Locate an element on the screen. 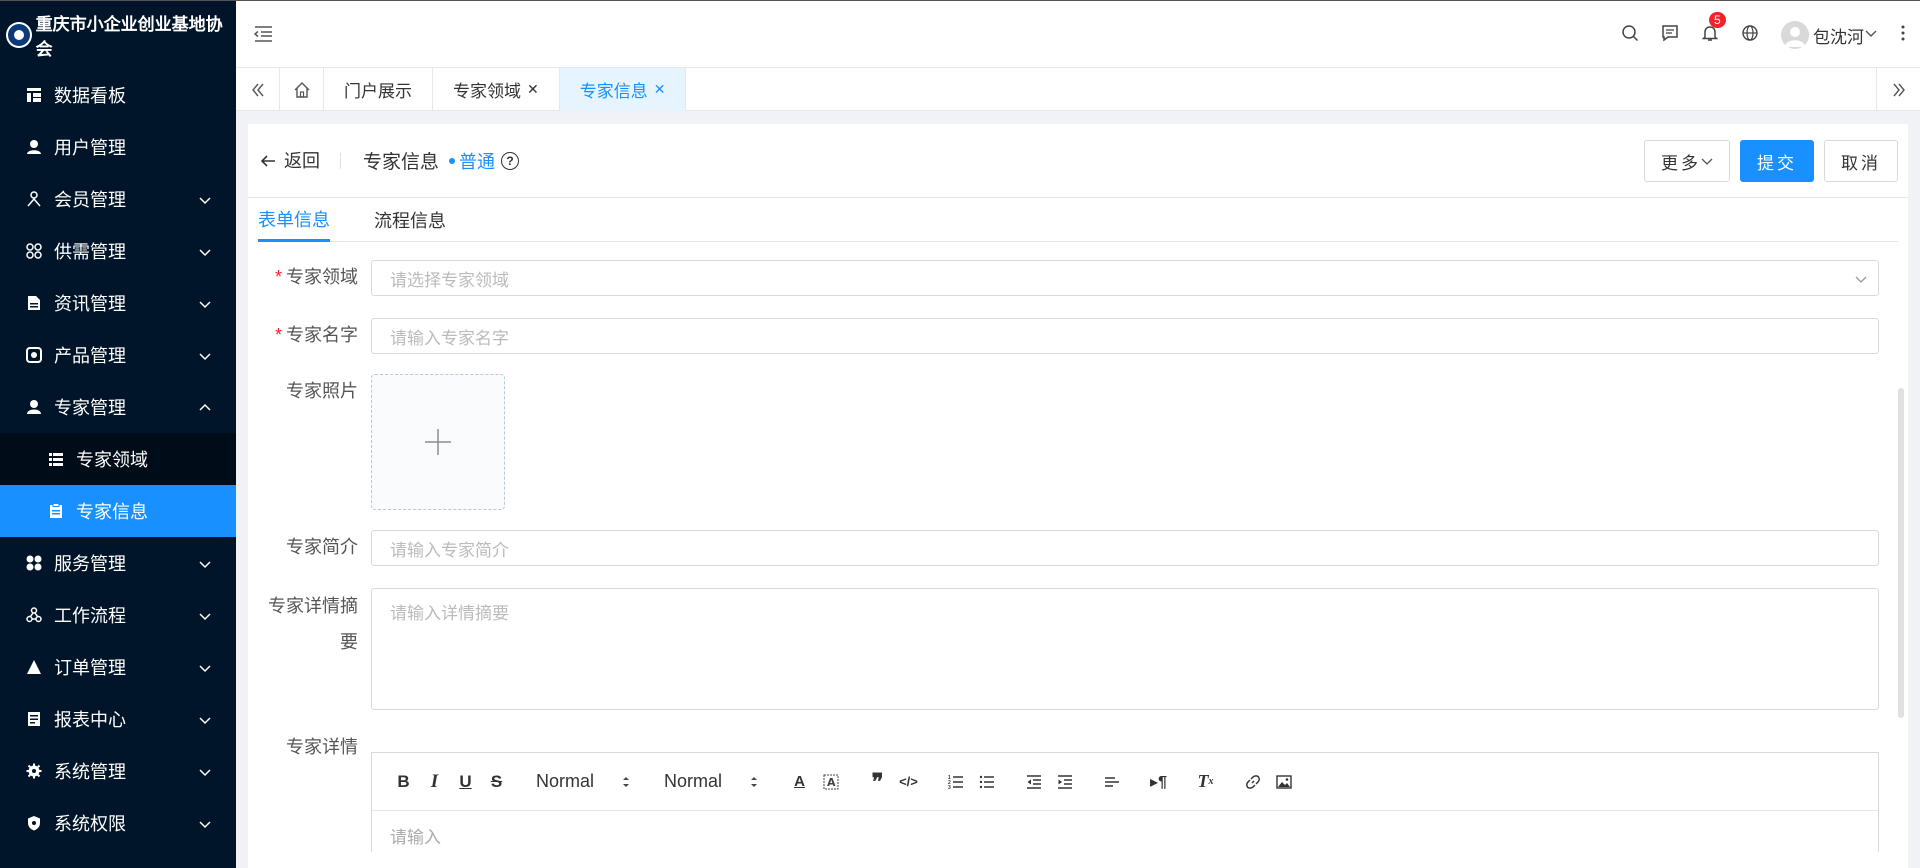 The width and height of the screenshot is (1920, 868). sidebar-item-dashboard: 数据看板 is located at coordinates (118, 95).